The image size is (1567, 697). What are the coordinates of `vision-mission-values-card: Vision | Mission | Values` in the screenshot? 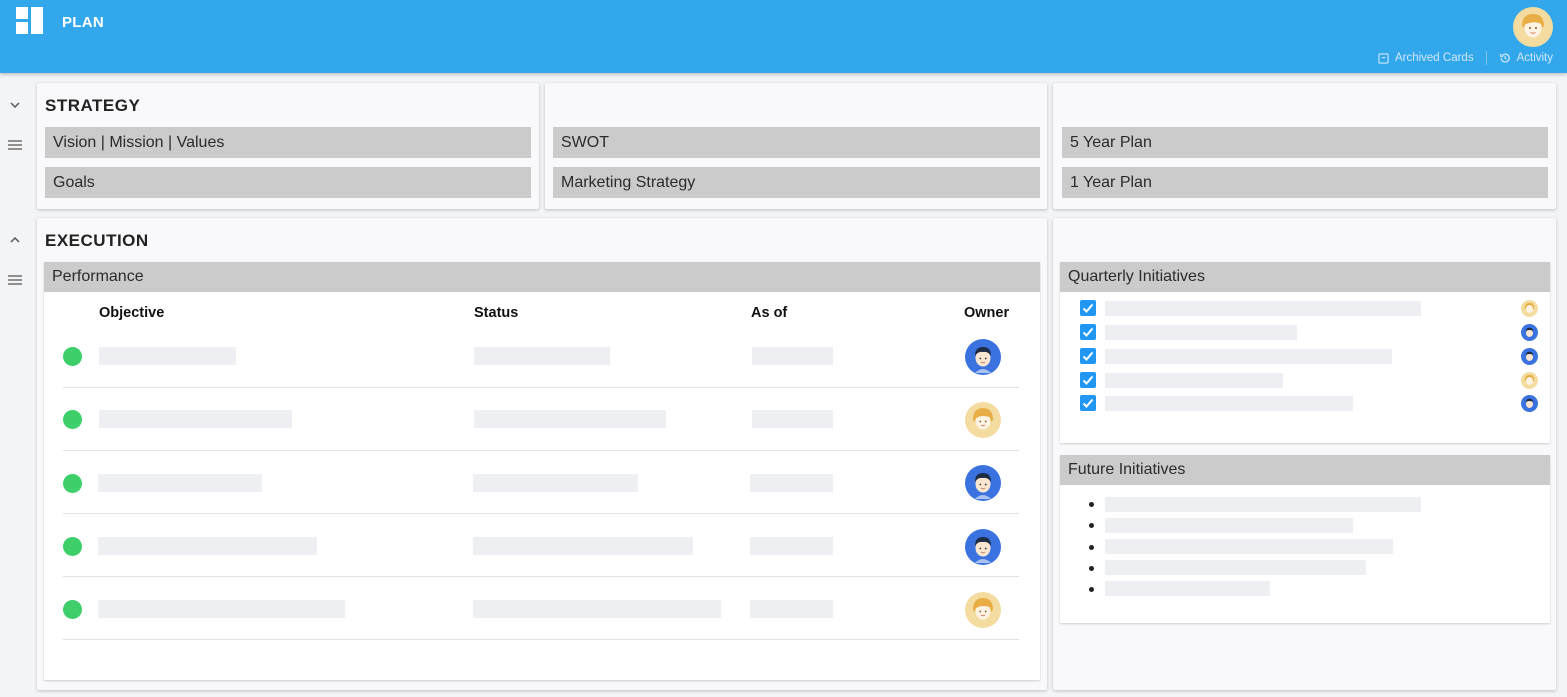 It's located at (288, 142).